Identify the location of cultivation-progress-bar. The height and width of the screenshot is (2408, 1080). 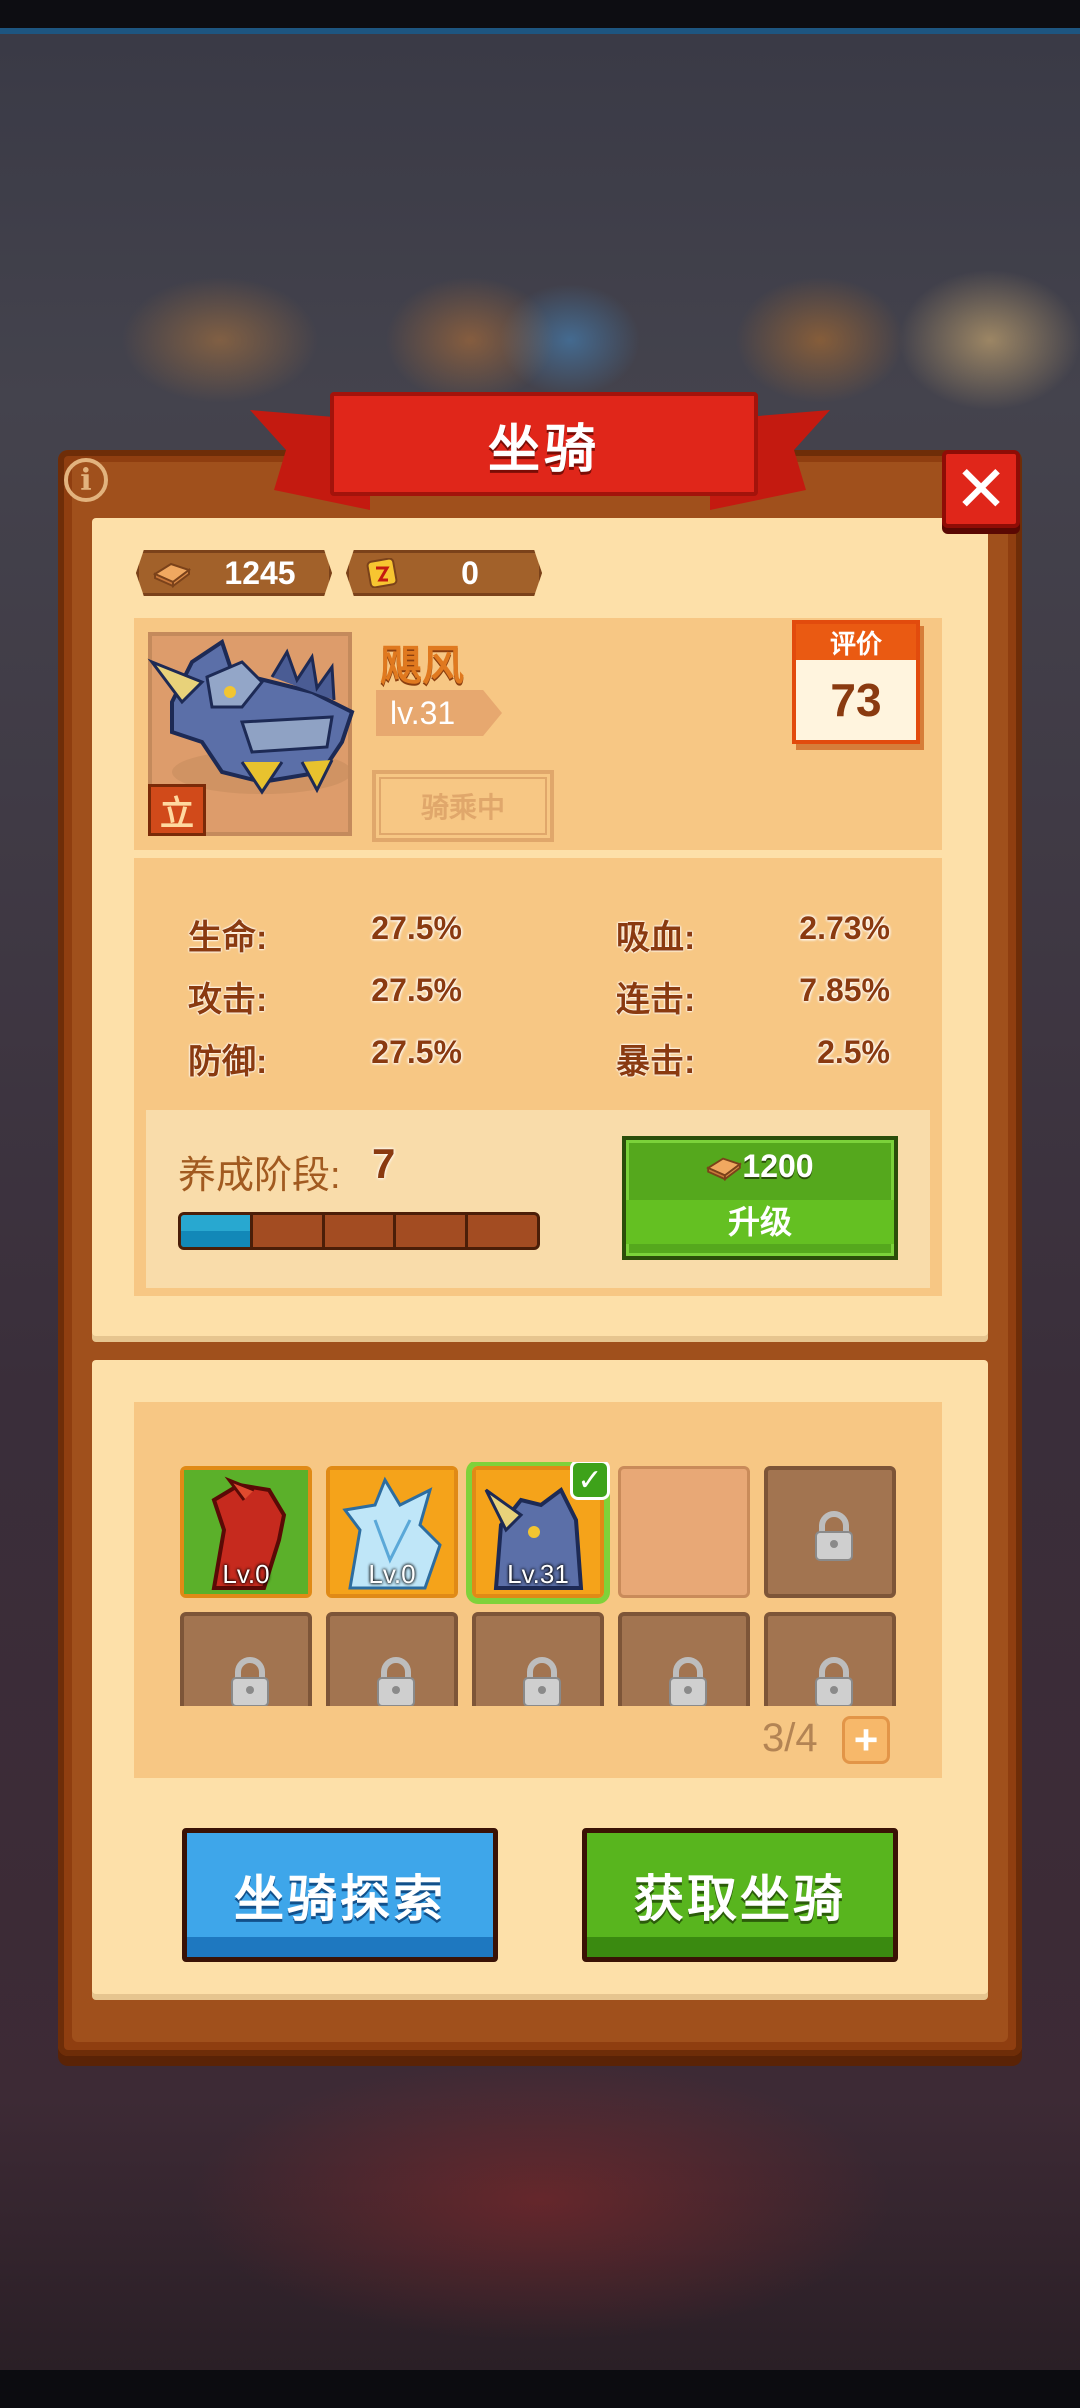
(359, 1231).